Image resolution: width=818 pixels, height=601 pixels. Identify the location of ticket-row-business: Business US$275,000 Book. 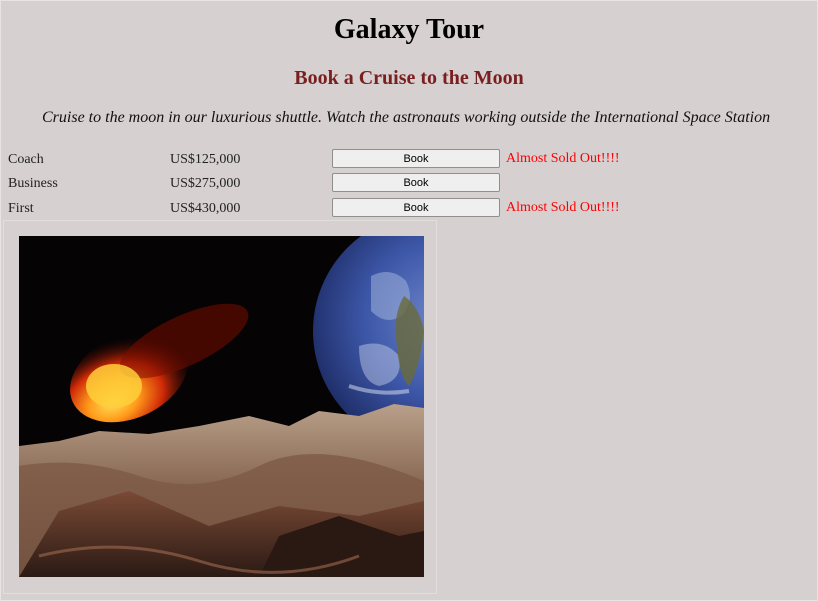
(409, 184).